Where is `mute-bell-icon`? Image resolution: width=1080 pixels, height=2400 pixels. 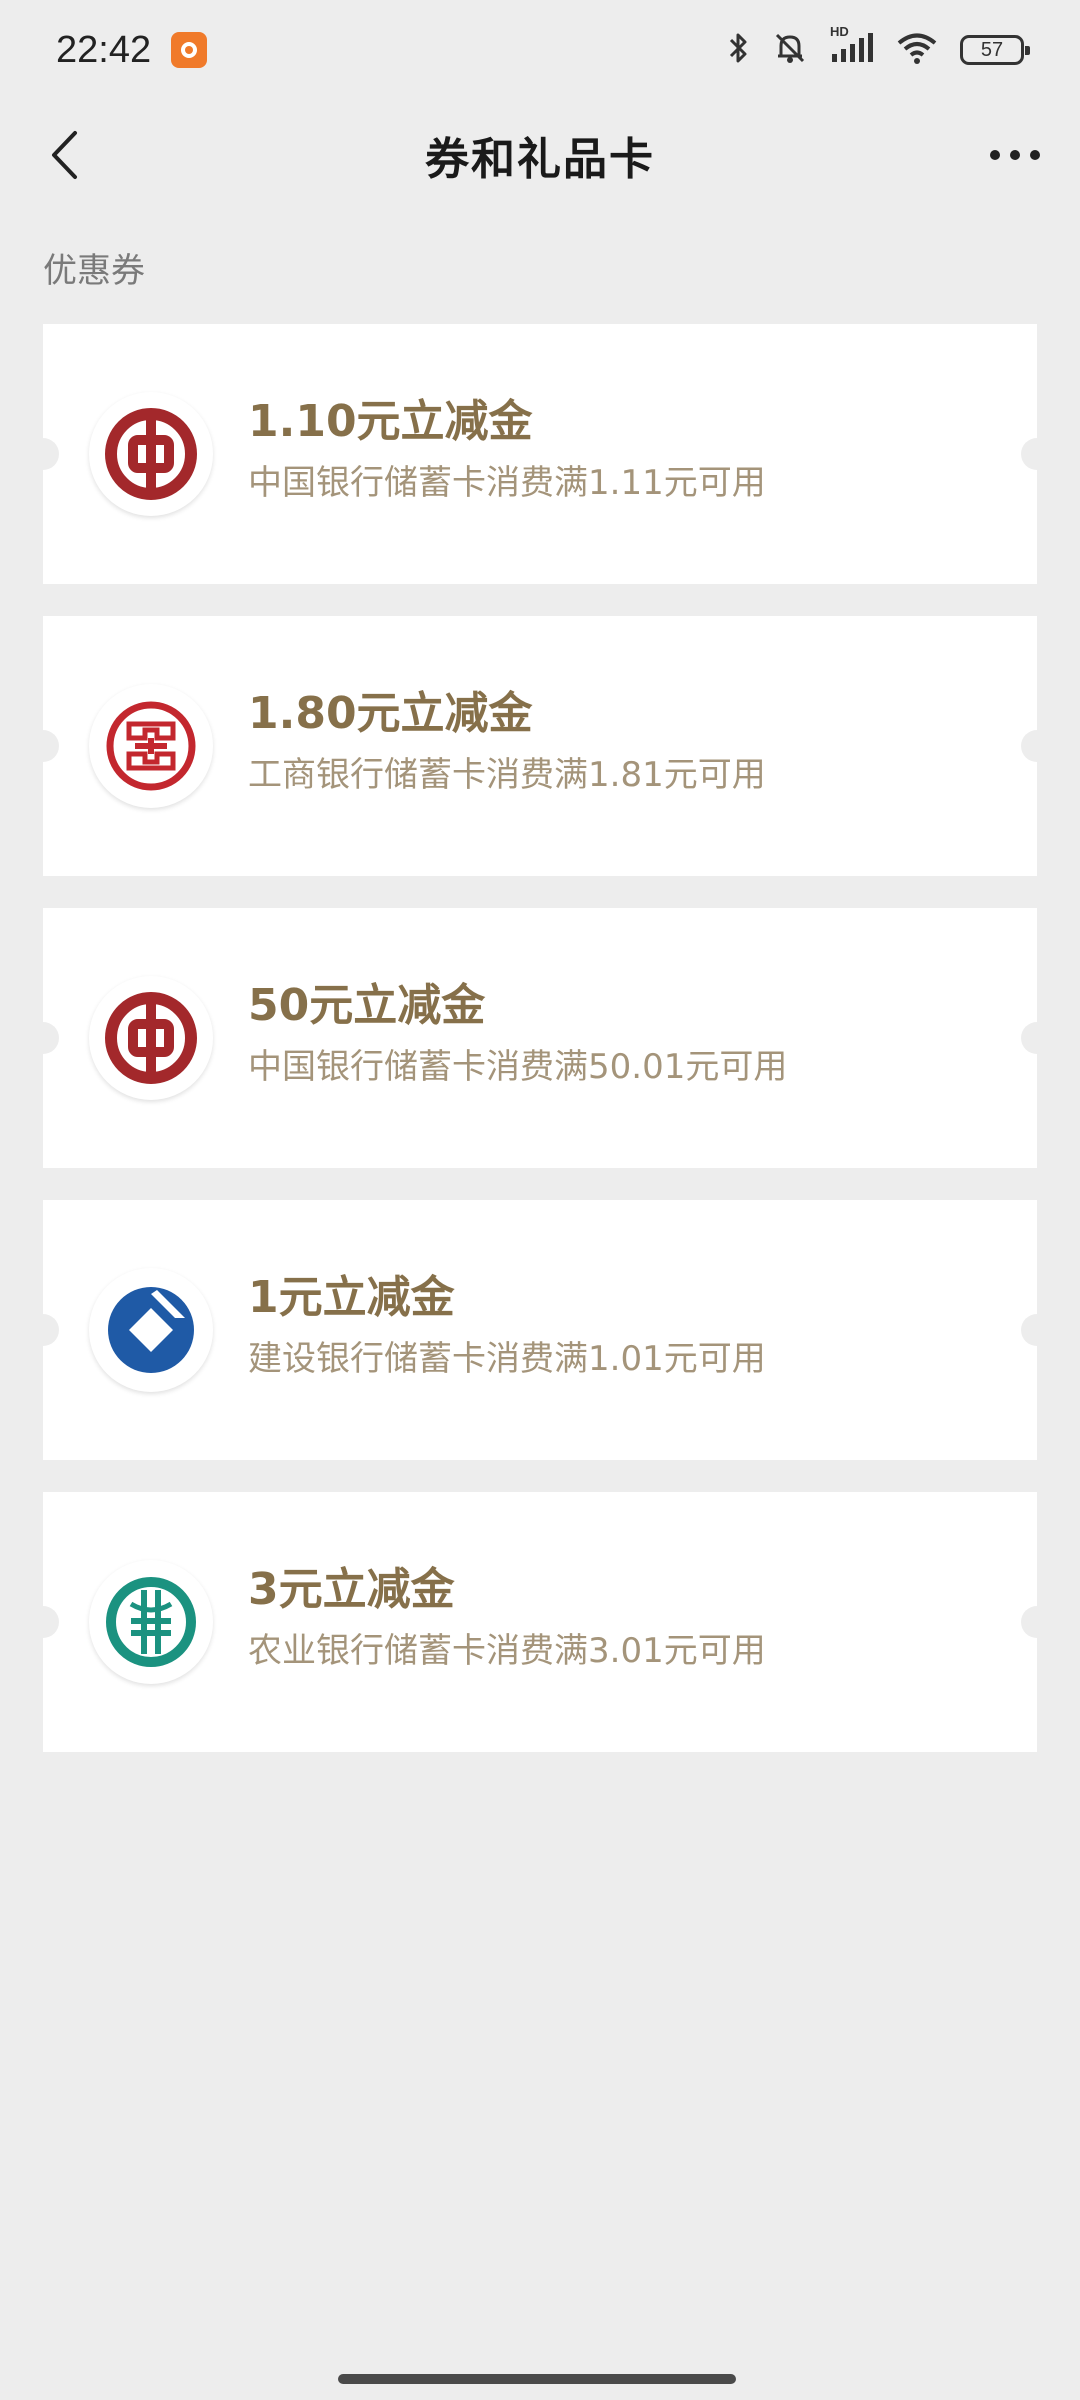 mute-bell-icon is located at coordinates (790, 50).